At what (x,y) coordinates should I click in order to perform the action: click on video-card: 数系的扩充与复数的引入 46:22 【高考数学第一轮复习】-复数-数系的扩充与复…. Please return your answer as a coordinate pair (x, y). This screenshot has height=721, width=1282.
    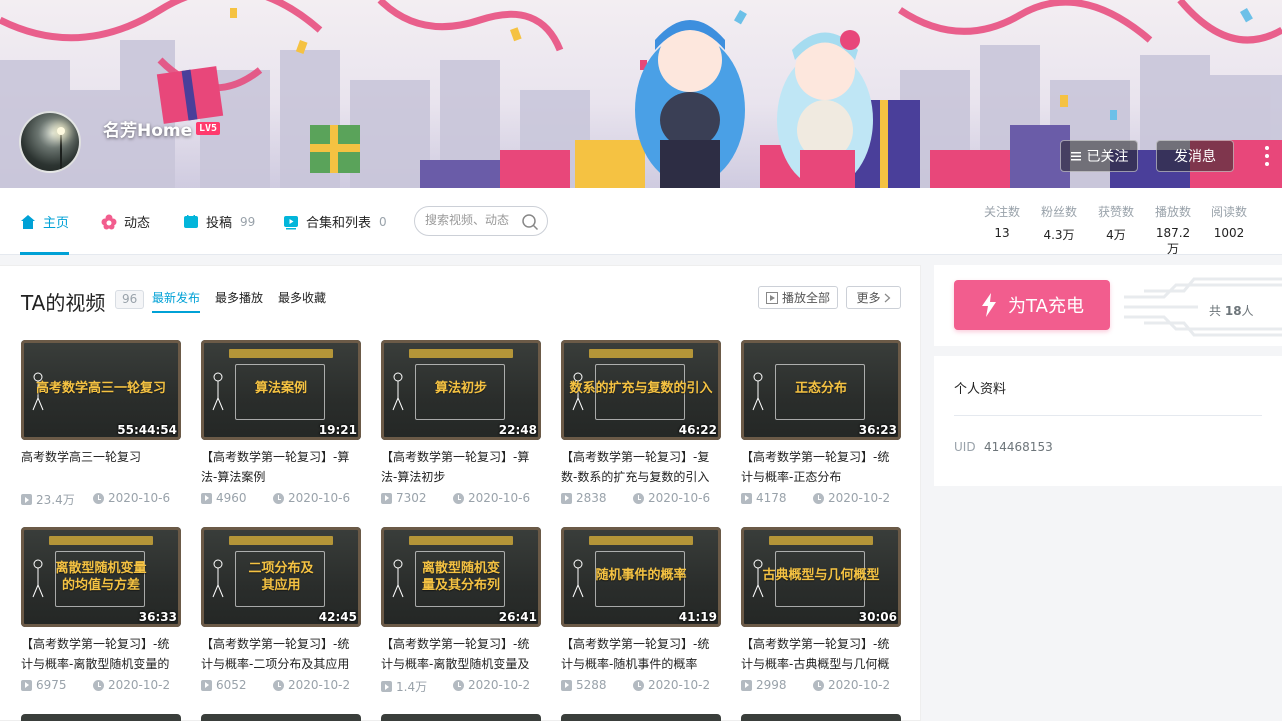
    Looking at the image, I should click on (641, 424).